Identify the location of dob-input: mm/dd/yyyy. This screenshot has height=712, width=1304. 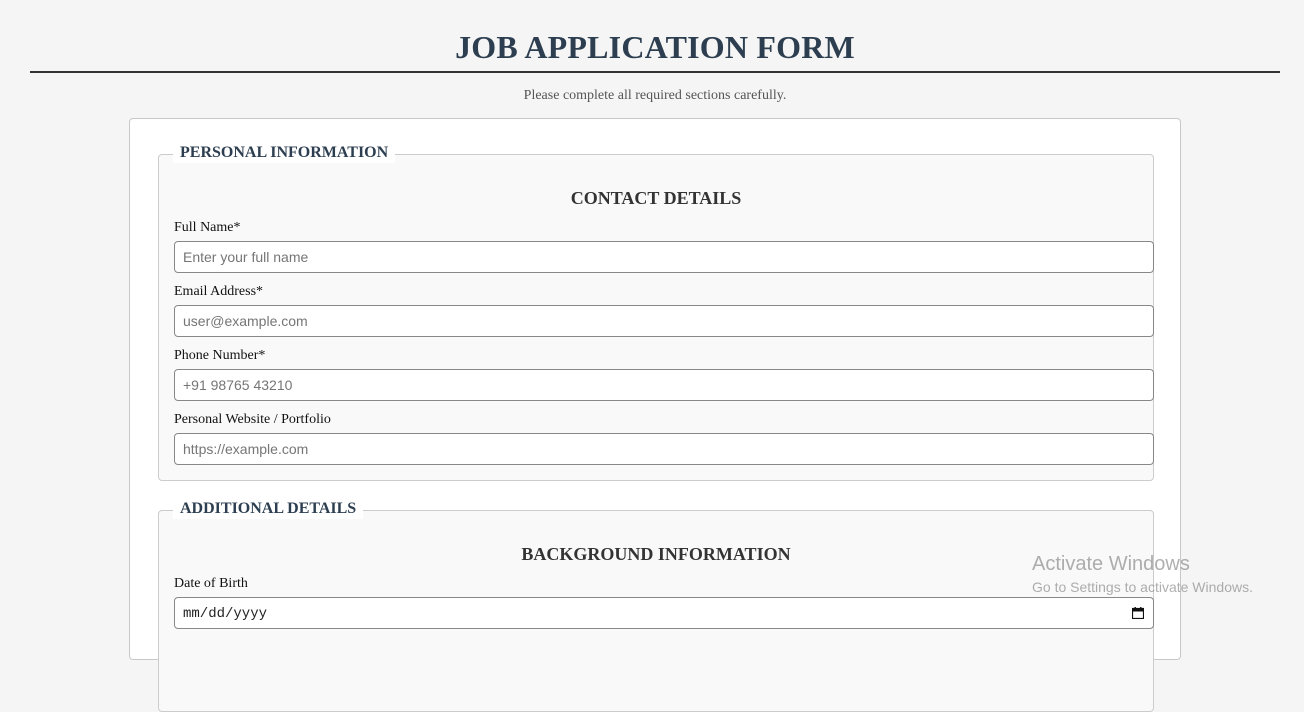
(664, 613).